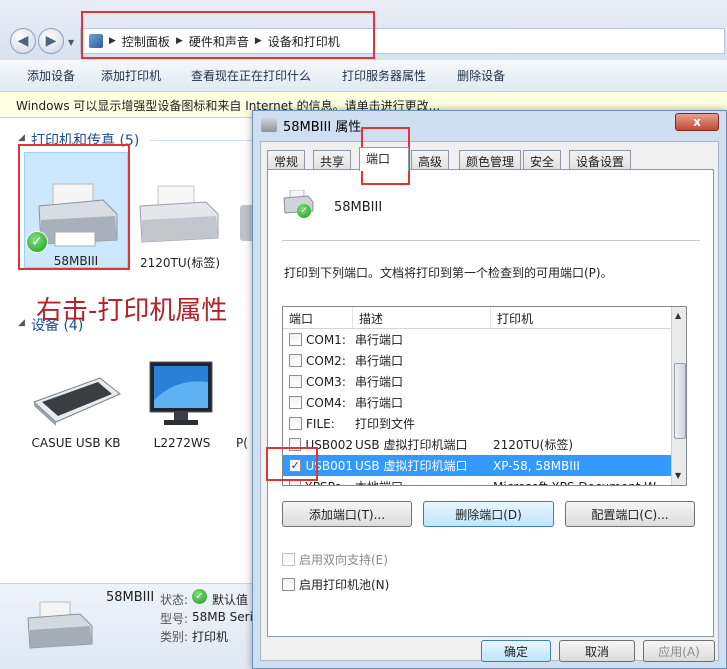 Image resolution: width=727 pixels, height=669 pixels. Describe the element at coordinates (597, 651) in the screenshot. I see `cancel-button: 取消` at that location.